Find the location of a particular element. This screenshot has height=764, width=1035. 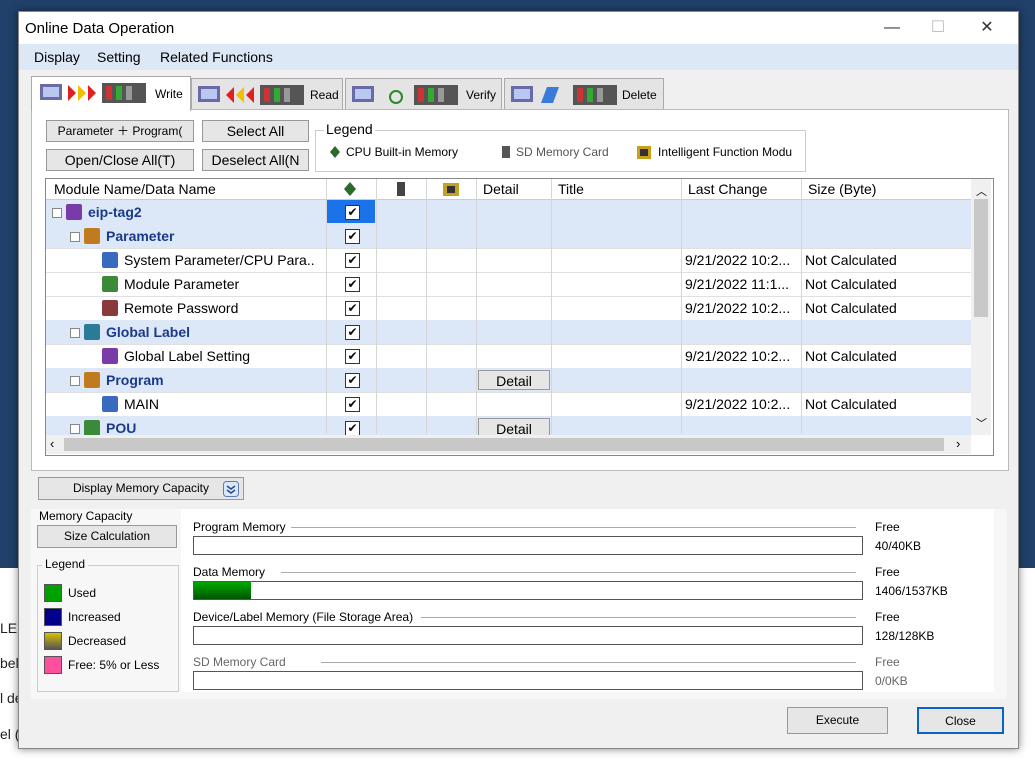

row-name: MAIN is located at coordinates (141, 404).